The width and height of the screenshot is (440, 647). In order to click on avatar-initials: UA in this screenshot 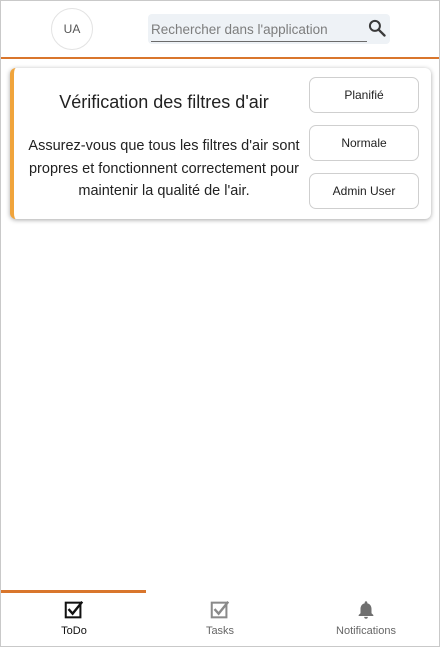, I will do `click(72, 29)`.